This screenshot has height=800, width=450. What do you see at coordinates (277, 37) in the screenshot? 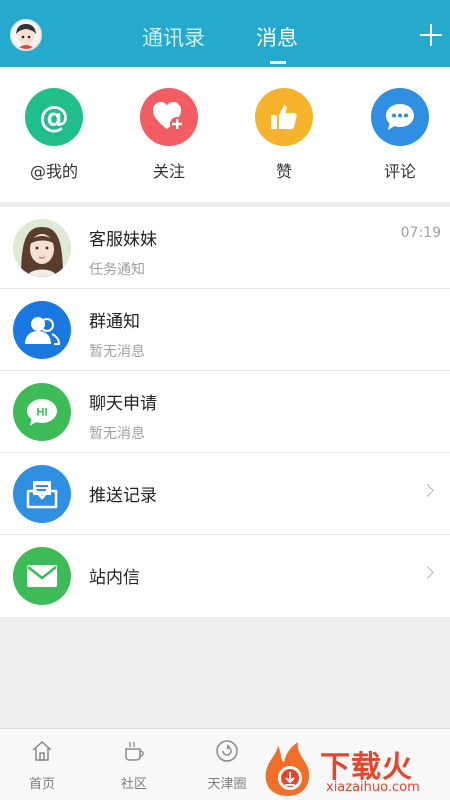
I see `tab-messages: 消息` at bounding box center [277, 37].